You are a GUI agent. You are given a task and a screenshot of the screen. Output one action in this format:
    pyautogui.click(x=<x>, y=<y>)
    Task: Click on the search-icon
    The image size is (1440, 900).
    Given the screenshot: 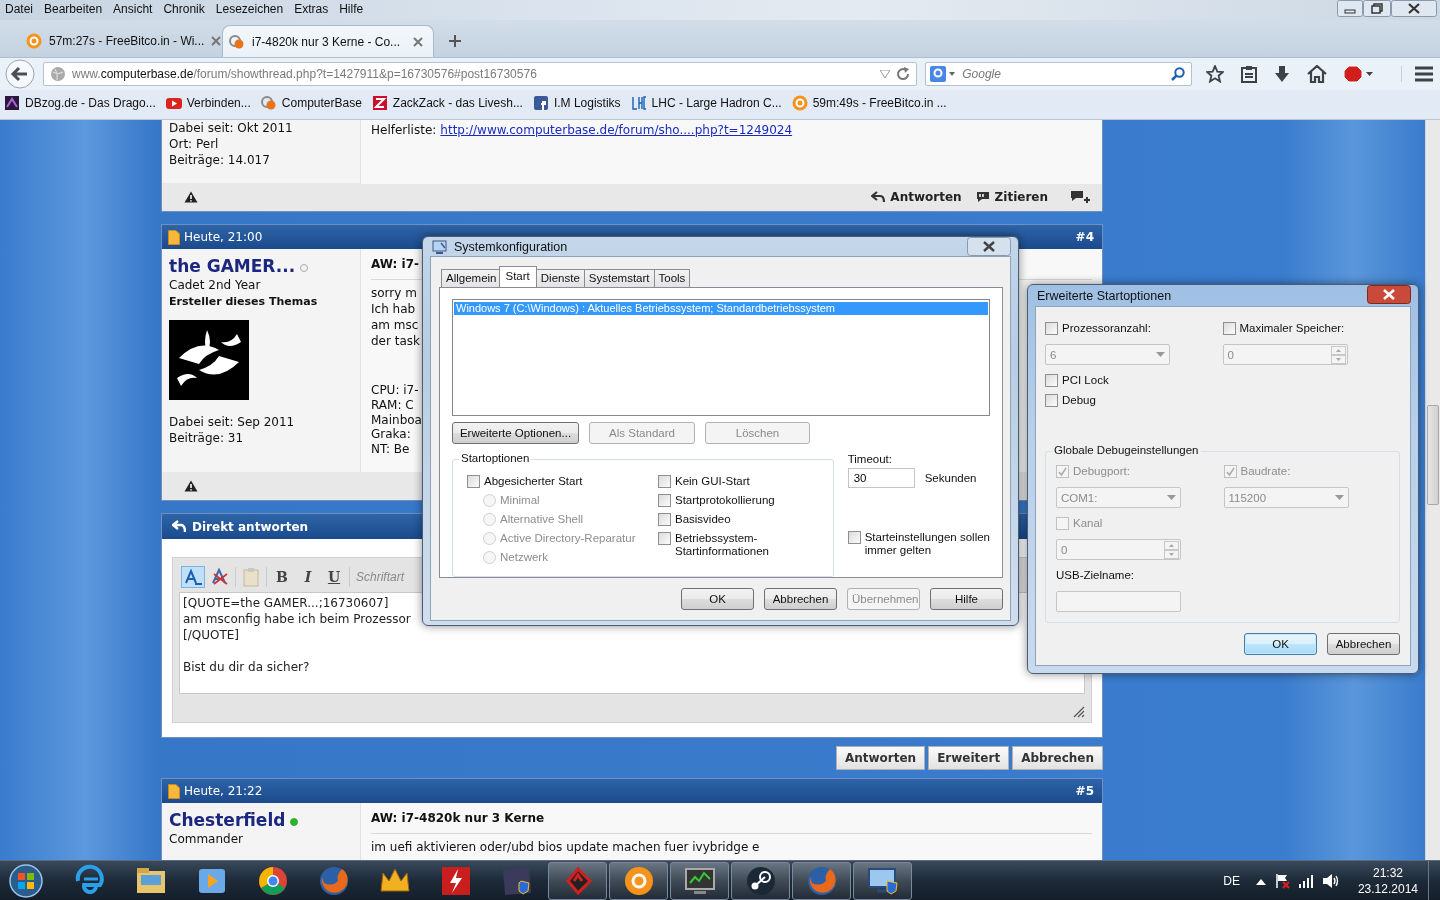 What is the action you would take?
    pyautogui.click(x=1178, y=74)
    